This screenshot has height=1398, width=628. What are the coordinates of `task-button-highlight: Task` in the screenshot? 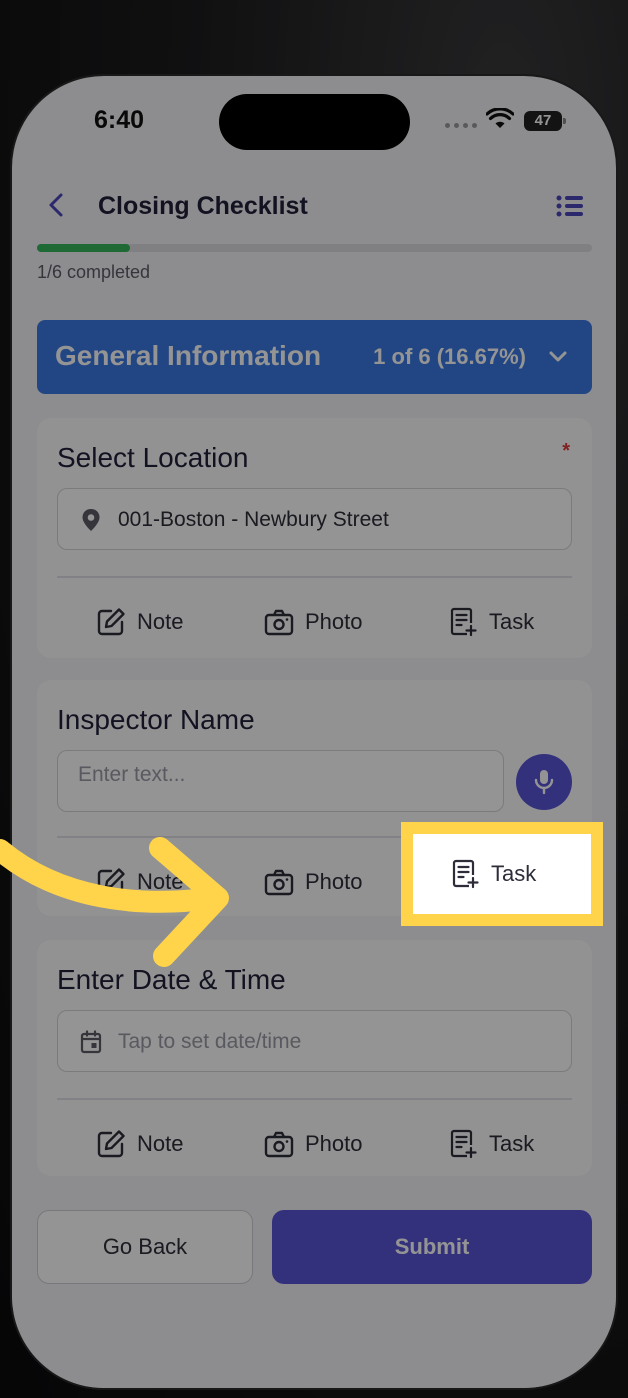 It's located at (502, 874).